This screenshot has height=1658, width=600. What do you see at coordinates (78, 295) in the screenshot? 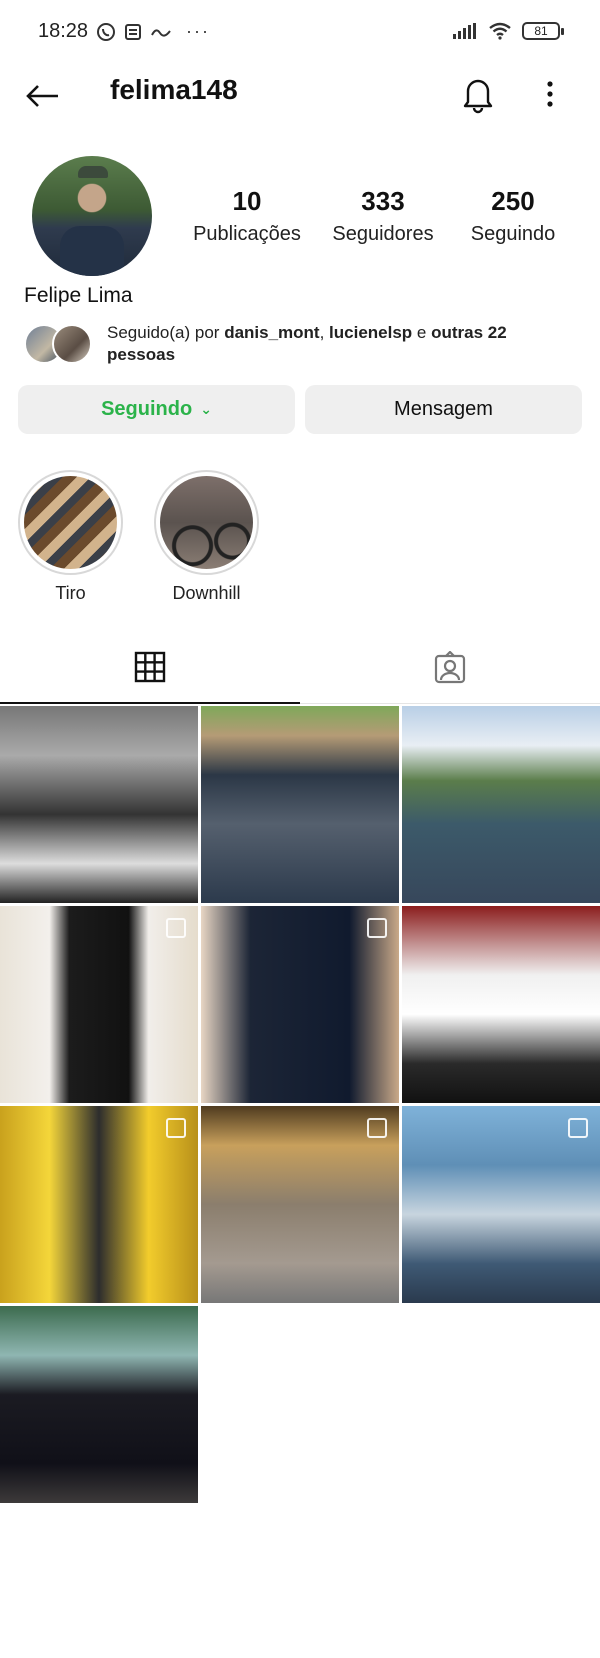
I see `profile-full-name: Felipe Lima` at bounding box center [78, 295].